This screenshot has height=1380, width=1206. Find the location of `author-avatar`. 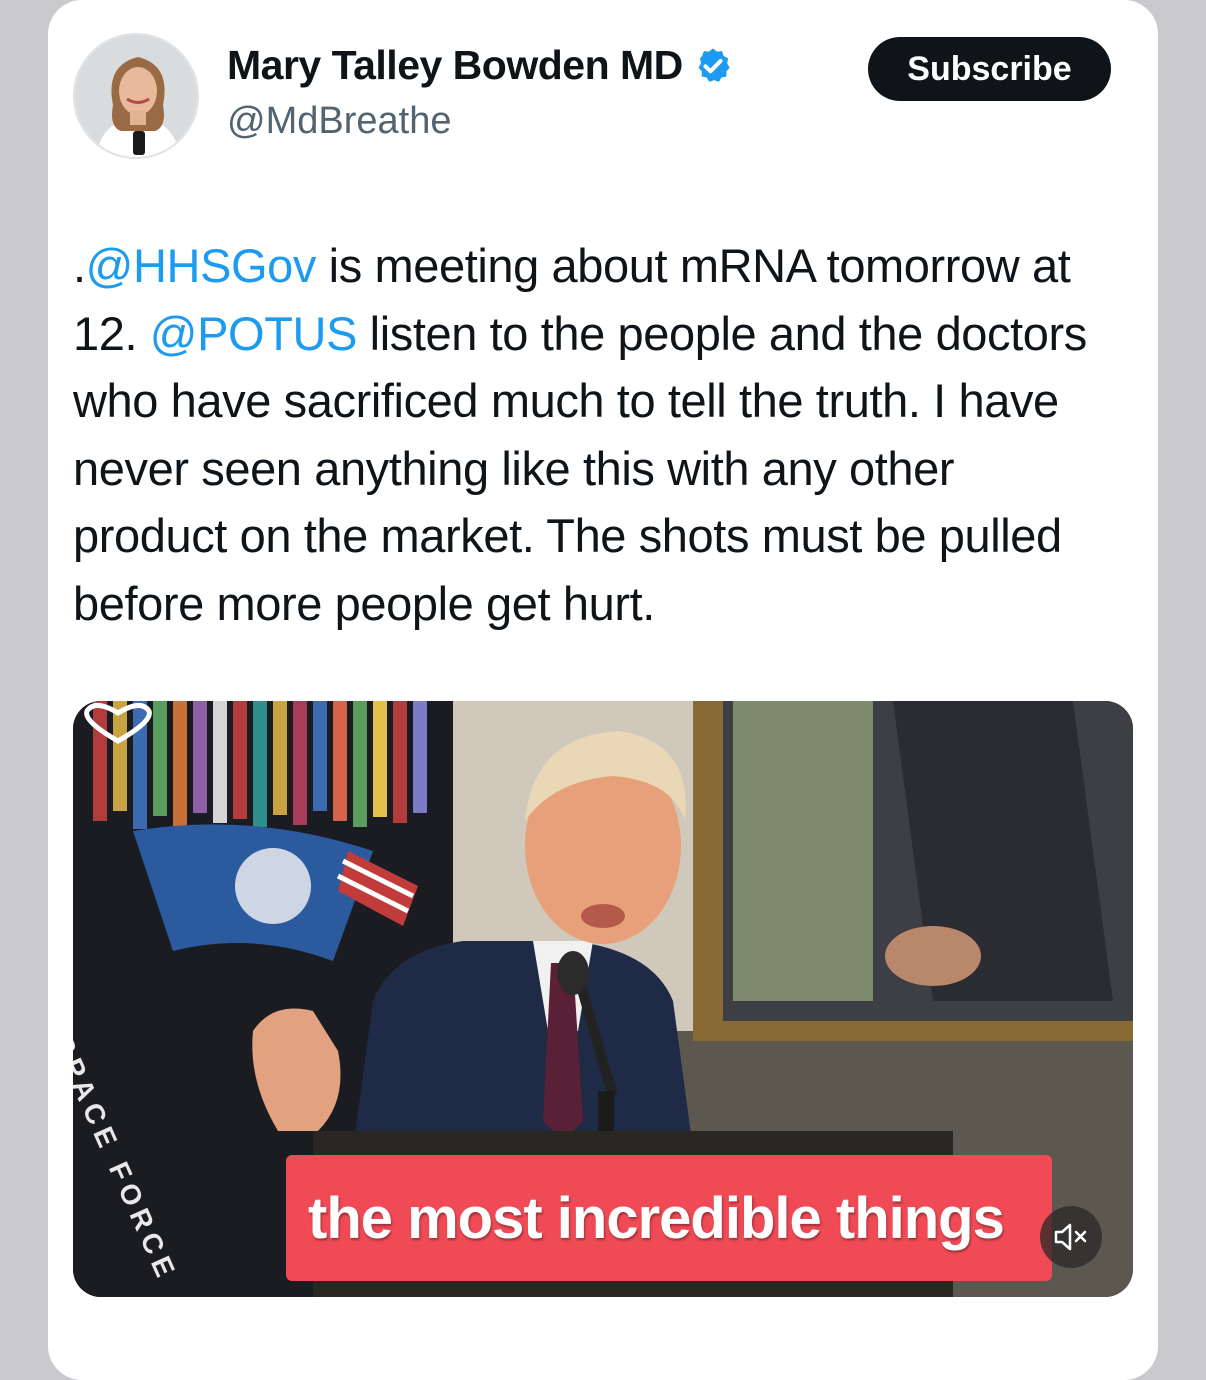

author-avatar is located at coordinates (136, 96).